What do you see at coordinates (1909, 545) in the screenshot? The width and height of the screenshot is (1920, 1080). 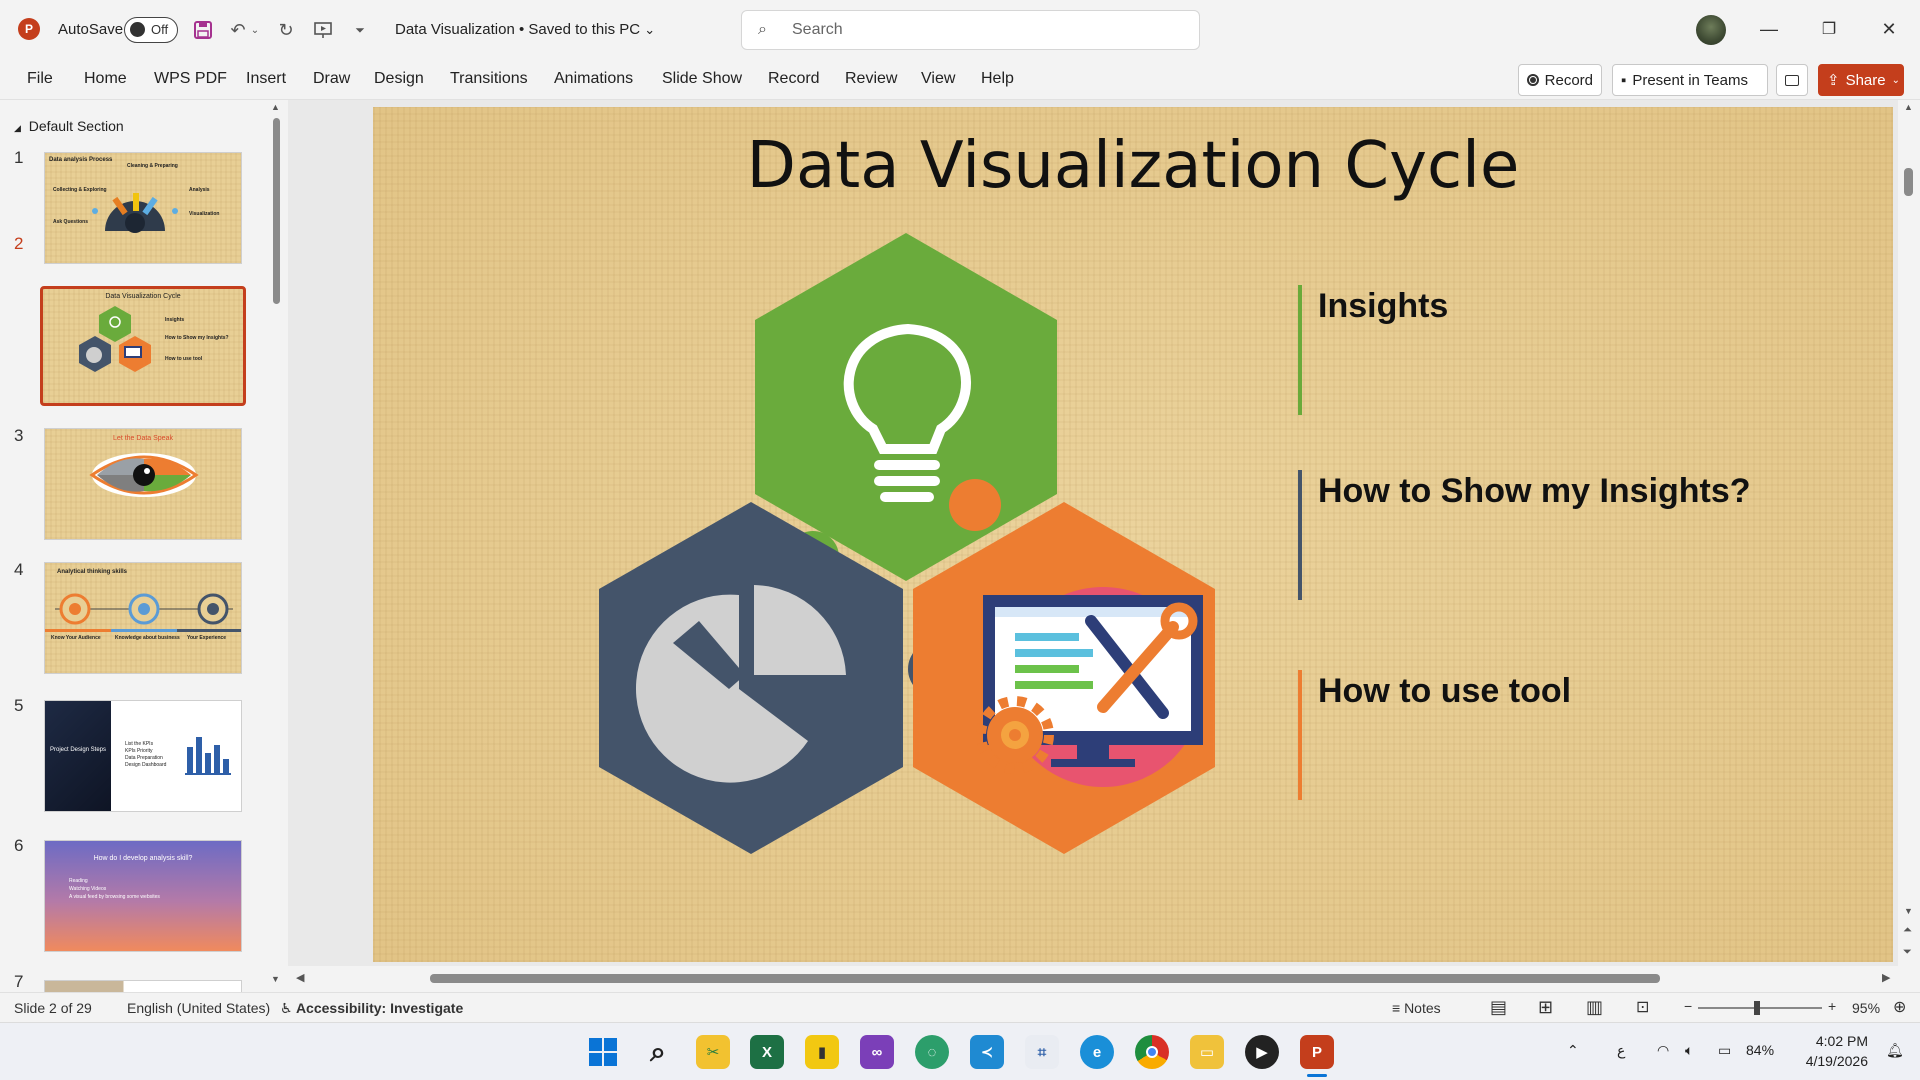 I see `editor-vertical-scrollbar: ▲ ▼ ⏶ ⏷` at bounding box center [1909, 545].